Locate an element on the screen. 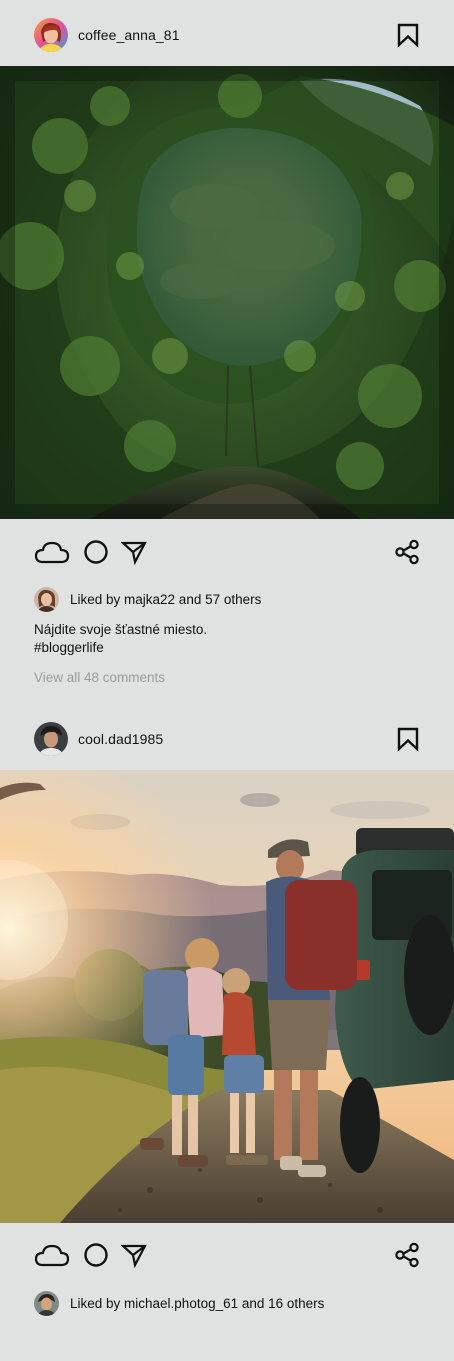 This screenshot has height=1361, width=454. username: cool.dad1985 is located at coordinates (120, 739).